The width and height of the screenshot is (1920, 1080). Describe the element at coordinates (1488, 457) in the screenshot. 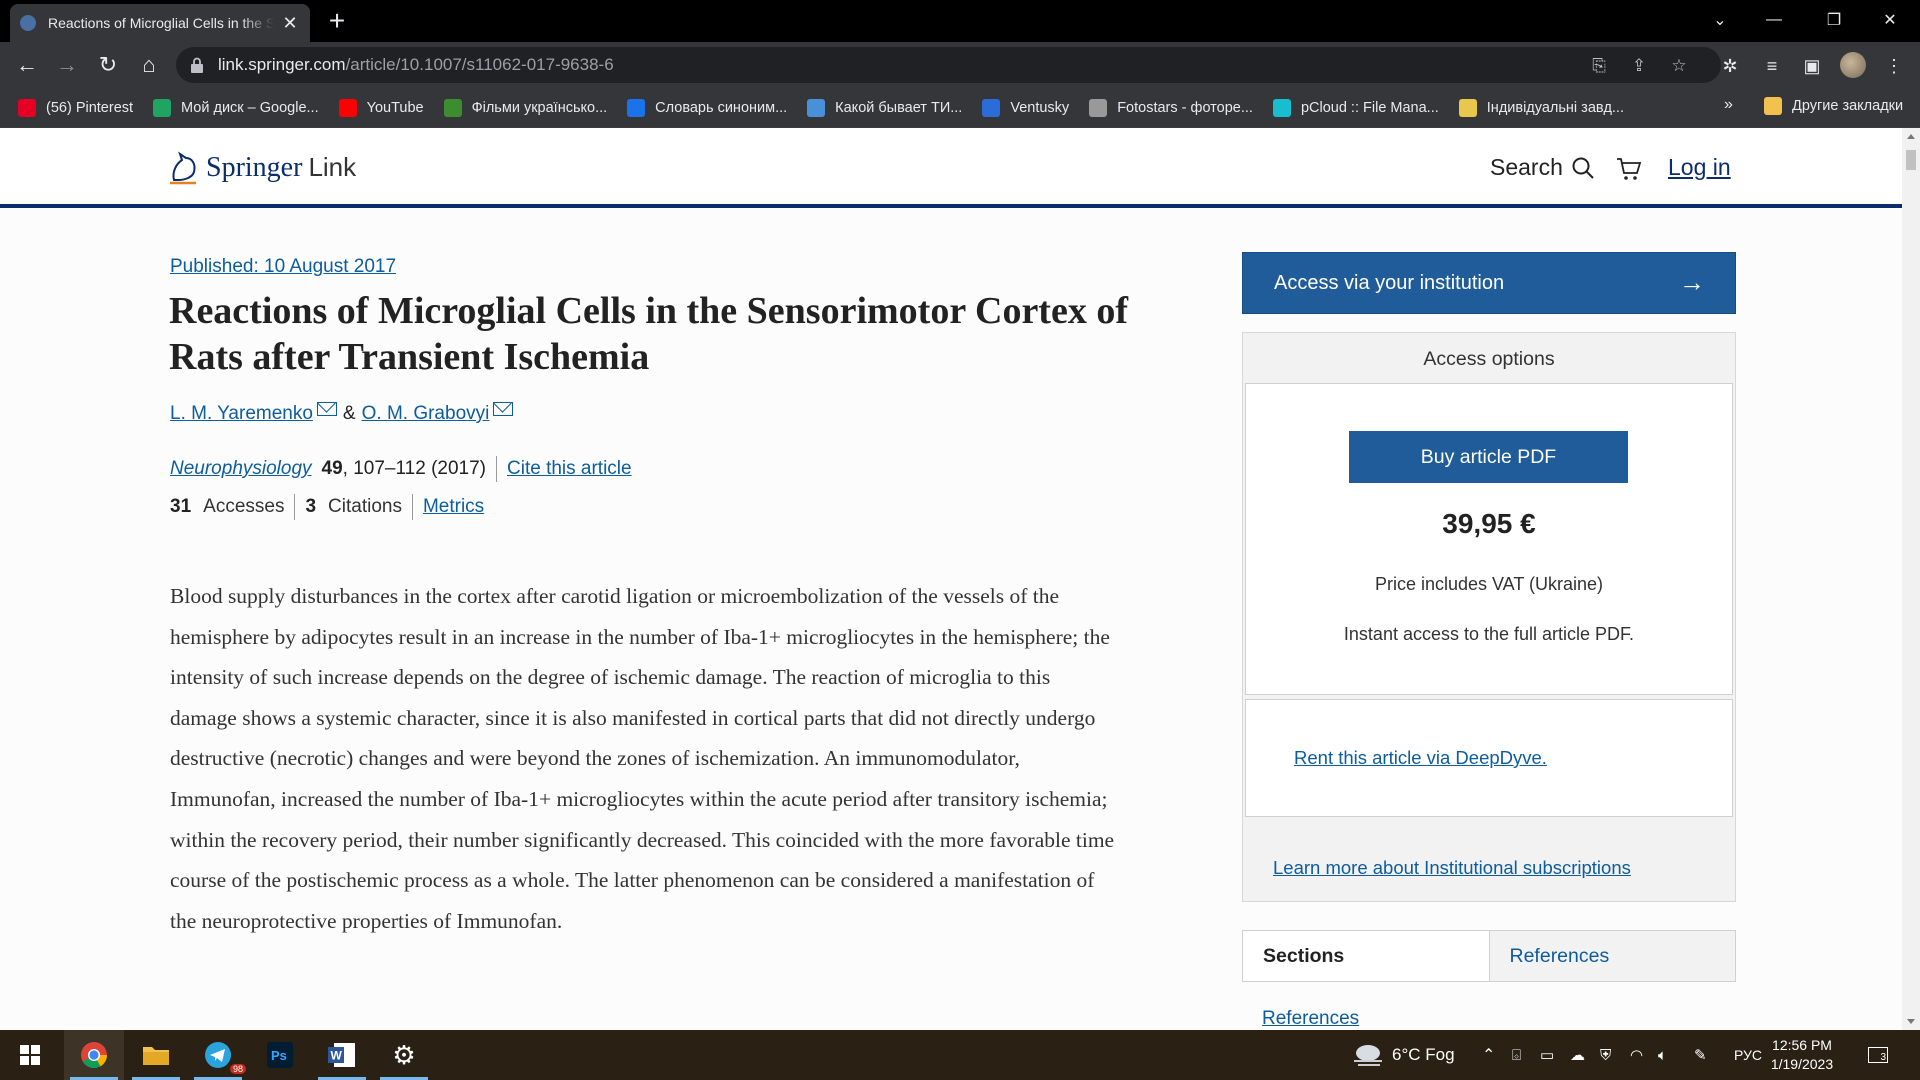

I see `buy-article-pdf-button: Buy article PDF` at that location.